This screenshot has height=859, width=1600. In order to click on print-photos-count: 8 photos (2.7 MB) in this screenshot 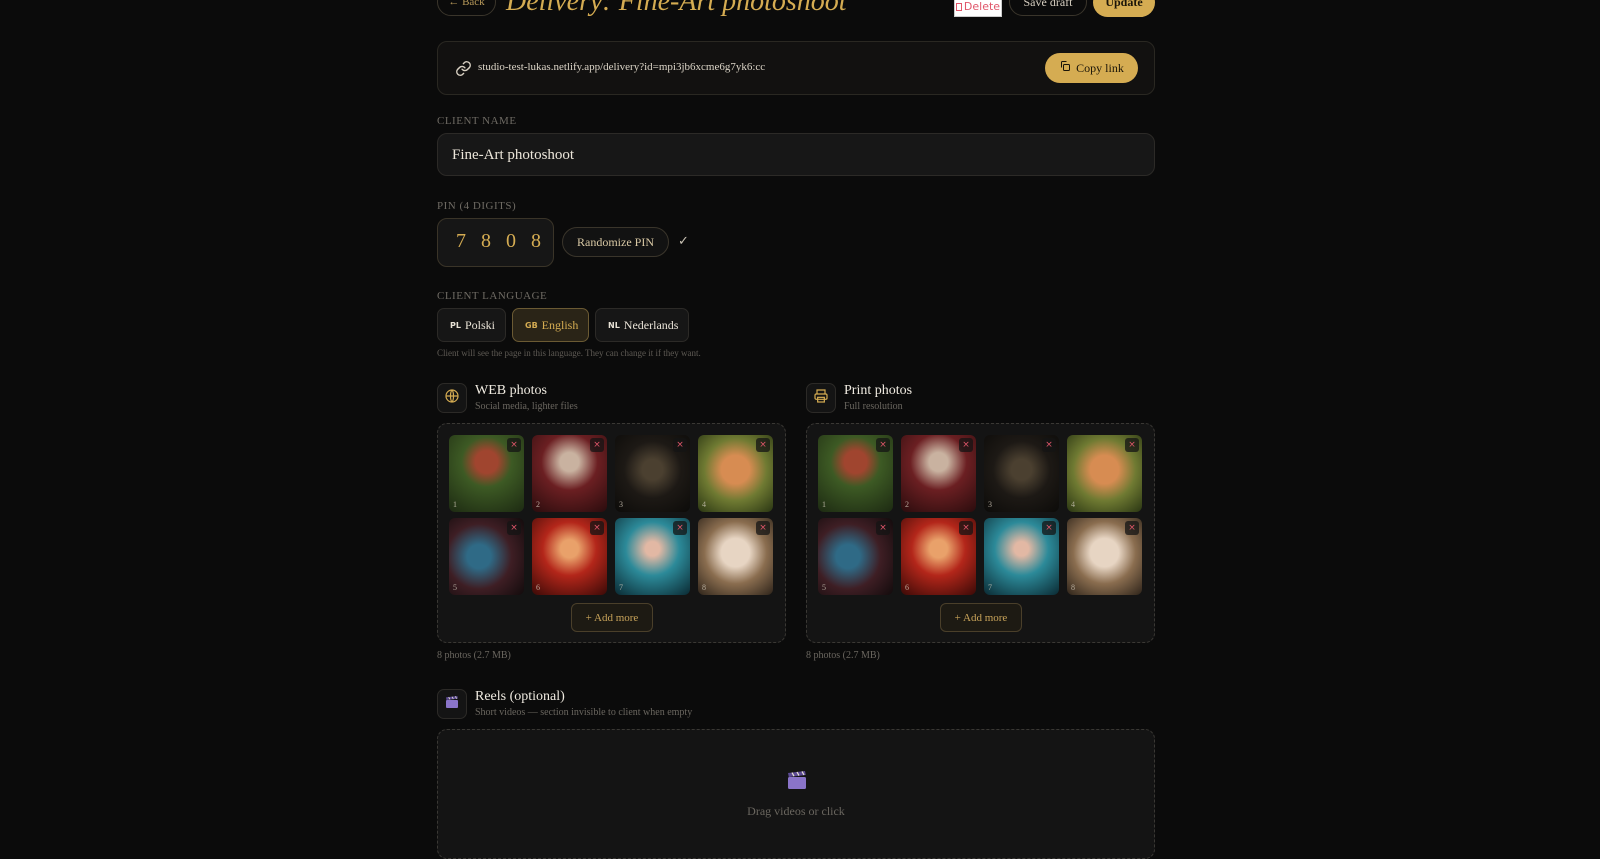, I will do `click(843, 655)`.